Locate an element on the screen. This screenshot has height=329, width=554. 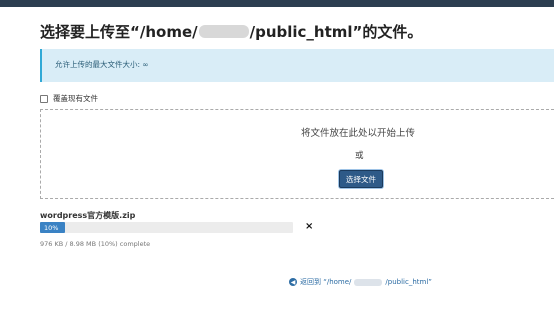
back-link: ◀ 返回到 “/home/ /public_html” is located at coordinates (360, 282).